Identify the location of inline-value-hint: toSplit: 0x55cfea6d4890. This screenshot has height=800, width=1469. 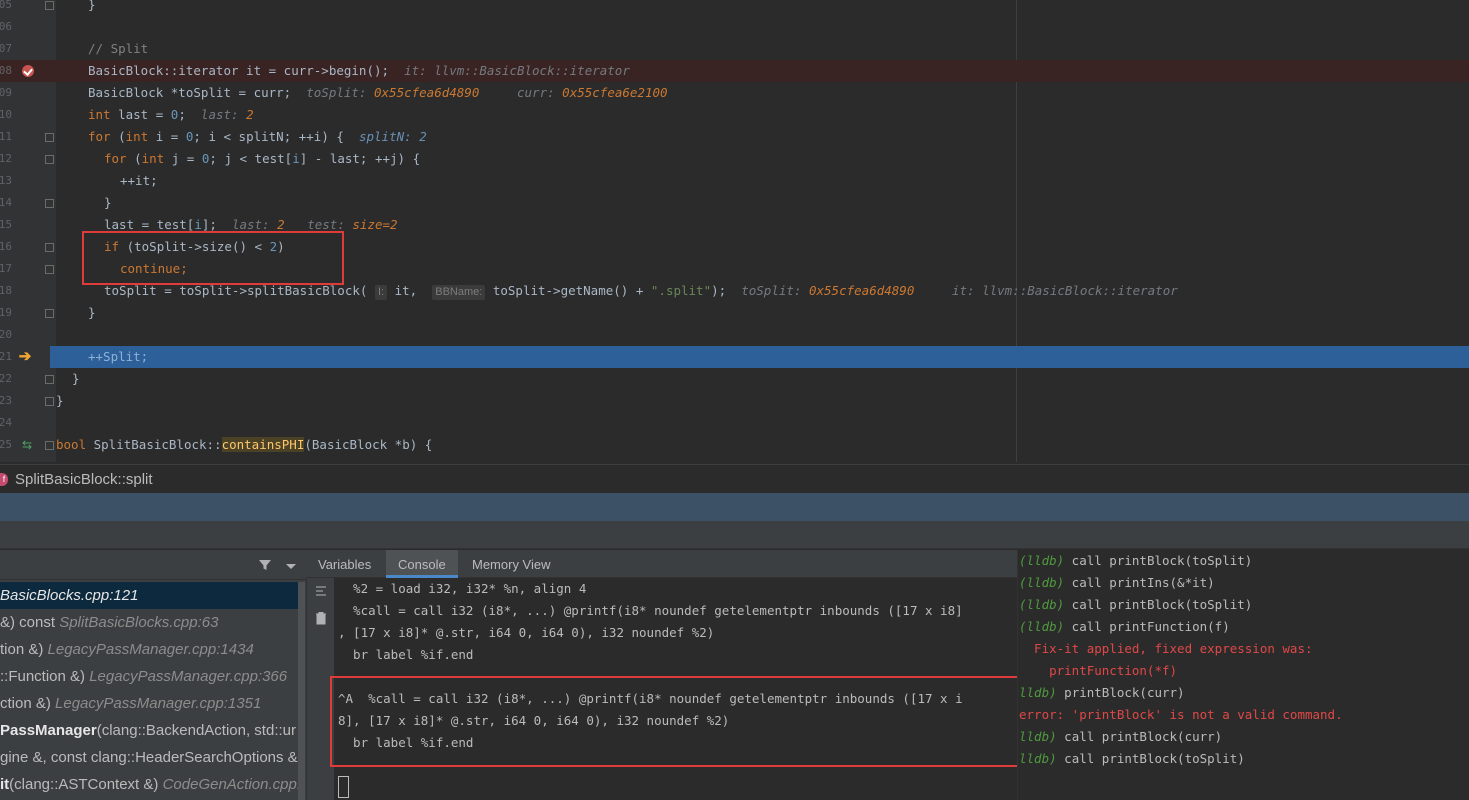
(393, 92).